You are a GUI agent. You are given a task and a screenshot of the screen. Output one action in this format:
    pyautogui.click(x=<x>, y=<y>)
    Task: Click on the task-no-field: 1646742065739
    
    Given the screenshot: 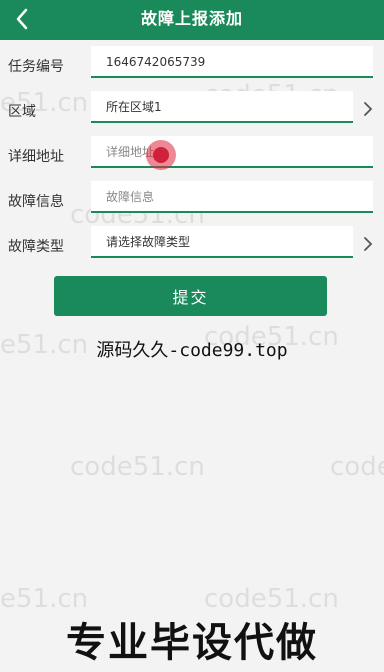 What is the action you would take?
    pyautogui.click(x=232, y=62)
    